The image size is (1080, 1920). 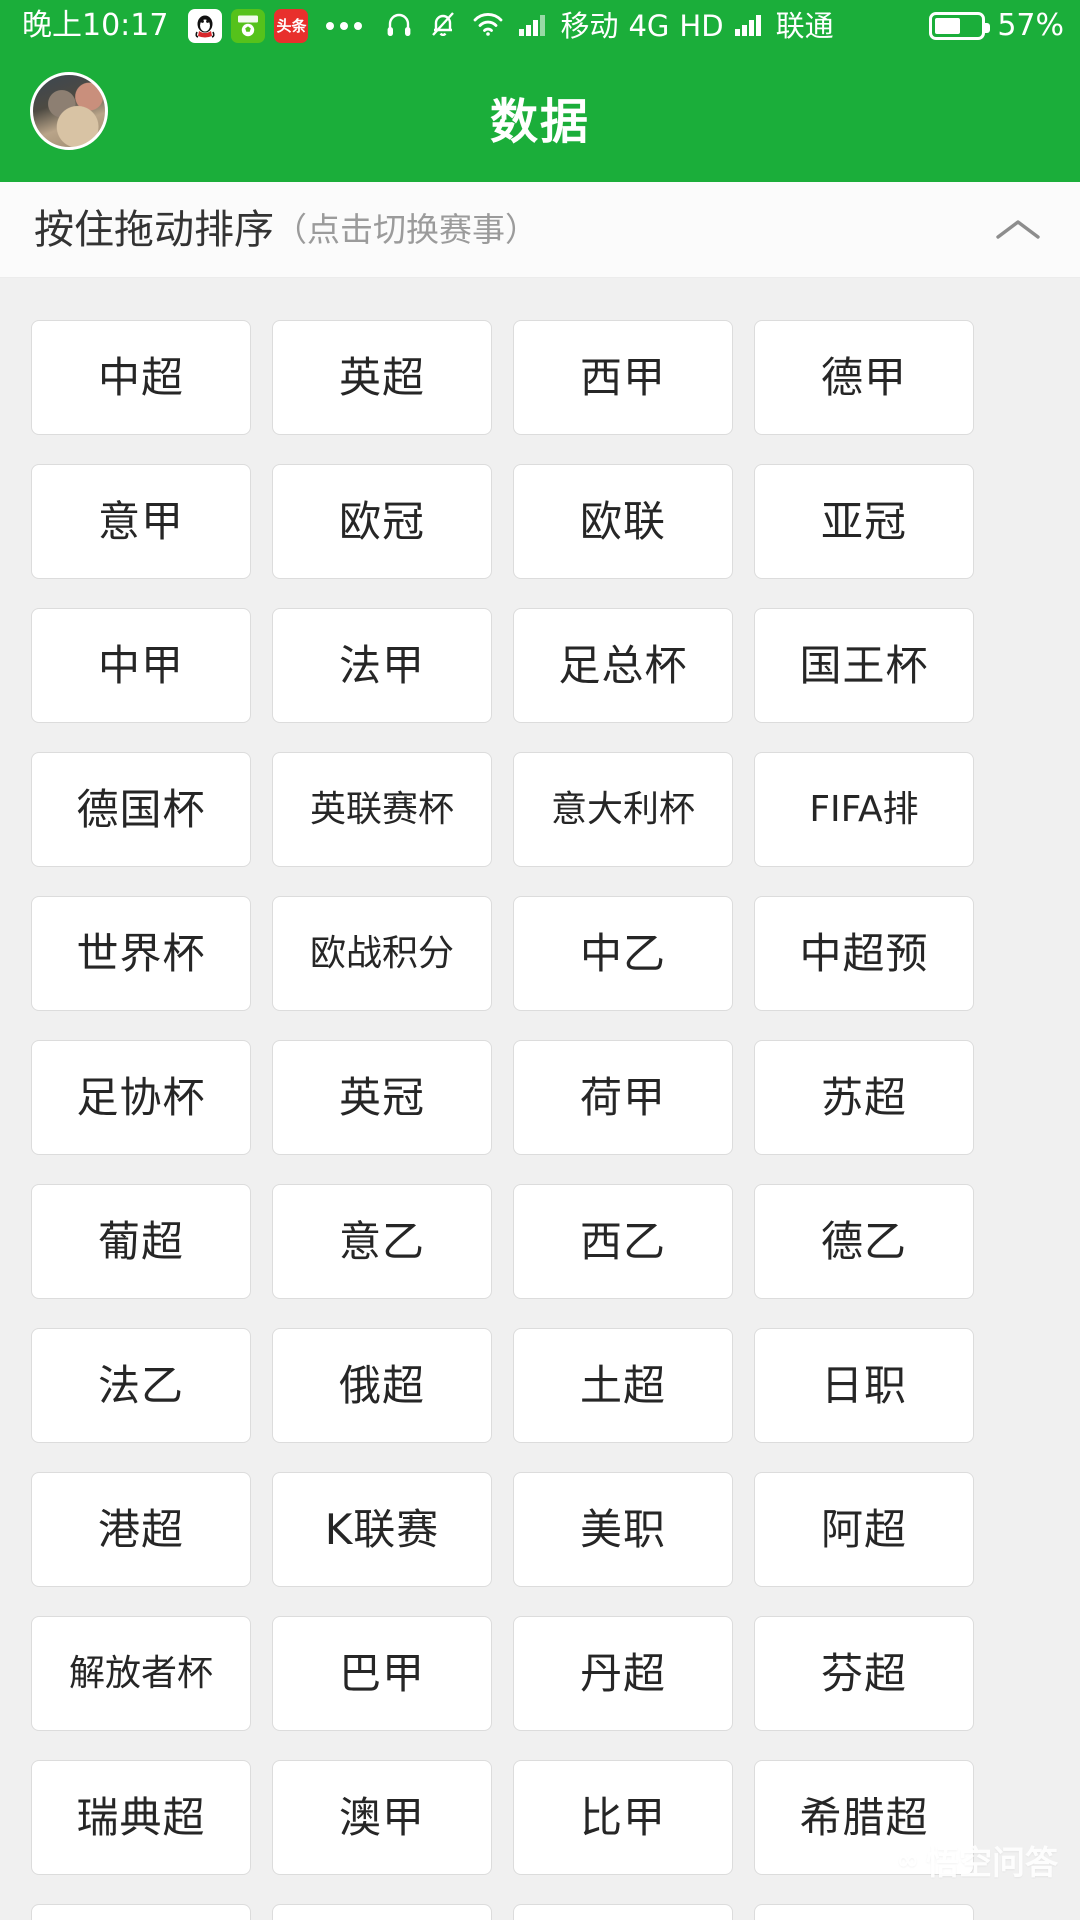 I want to click on league-tile: 德国杯, so click(x=141, y=809).